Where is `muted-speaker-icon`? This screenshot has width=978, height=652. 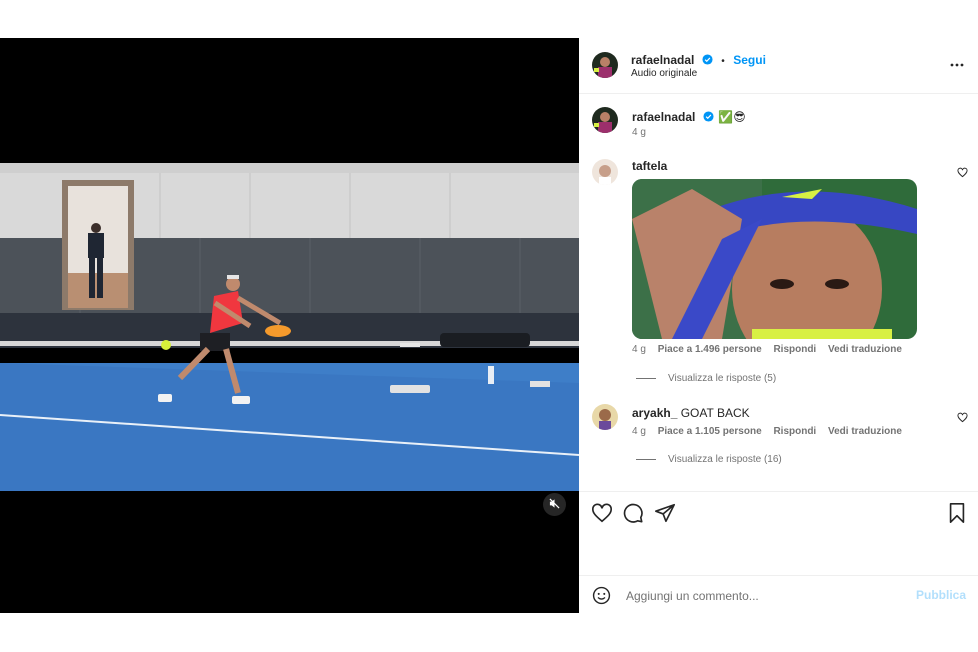
muted-speaker-icon is located at coordinates (554, 505).